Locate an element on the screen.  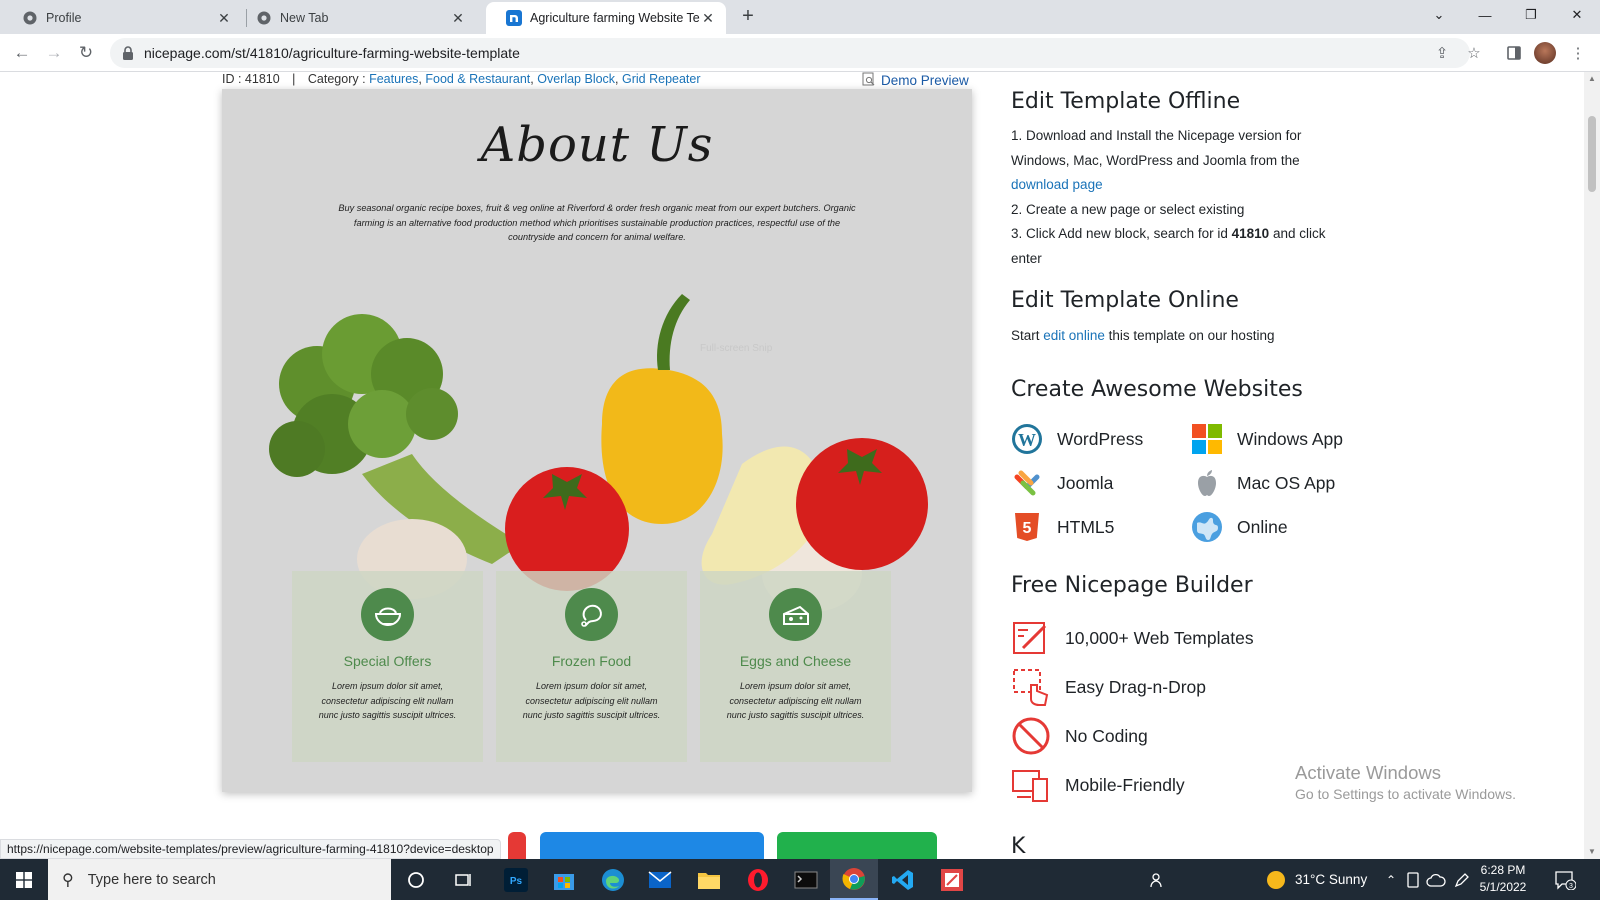
app-wordpress: W WordPress is located at coordinates (1077, 439).